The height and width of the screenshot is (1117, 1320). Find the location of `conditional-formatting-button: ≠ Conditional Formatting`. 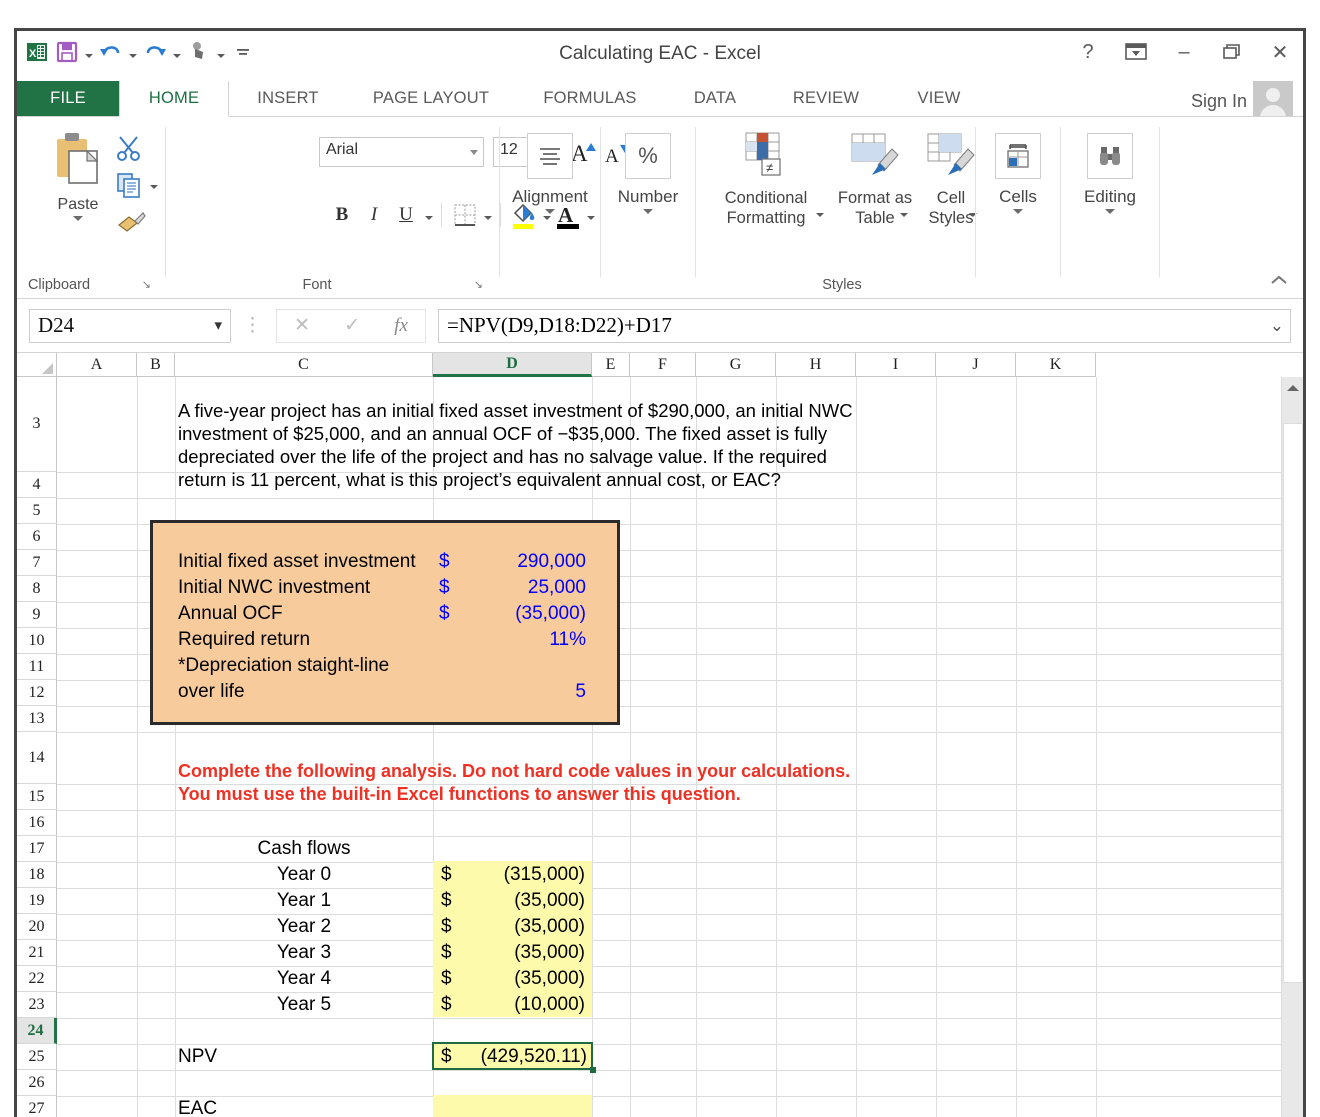

conditional-formatting-button: ≠ Conditional Formatting is located at coordinates (766, 179).